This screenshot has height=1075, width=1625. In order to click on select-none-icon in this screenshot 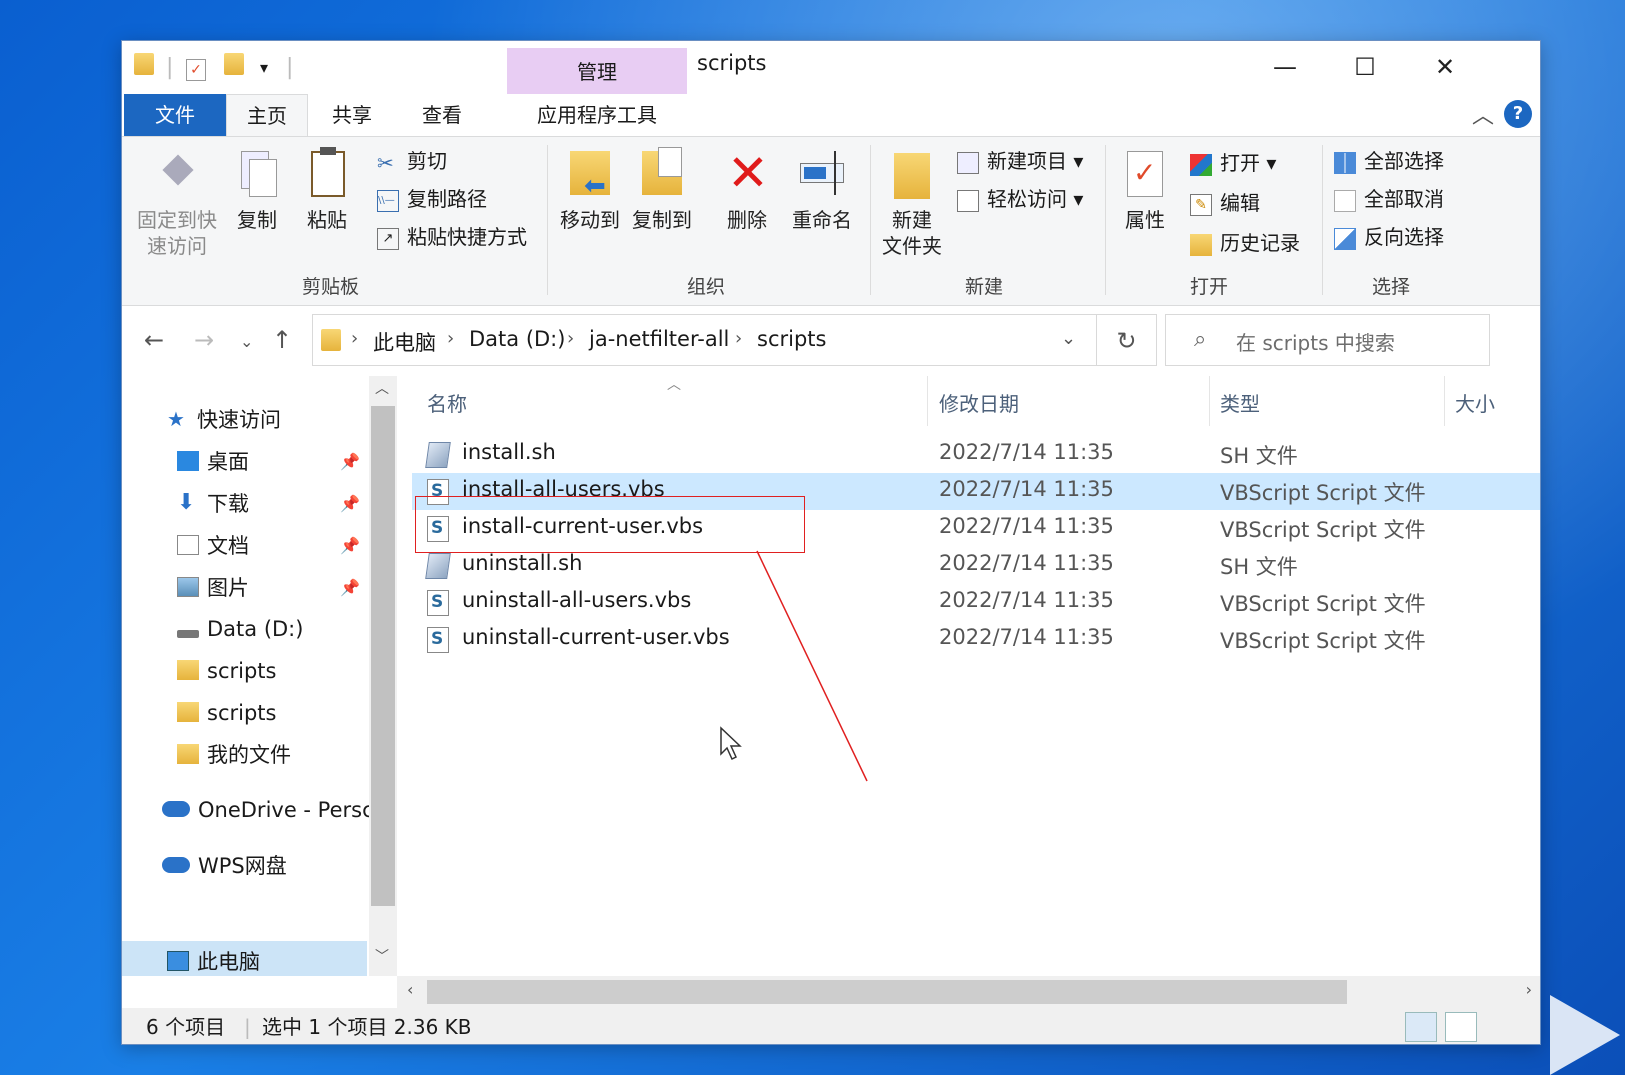, I will do `click(1345, 200)`.